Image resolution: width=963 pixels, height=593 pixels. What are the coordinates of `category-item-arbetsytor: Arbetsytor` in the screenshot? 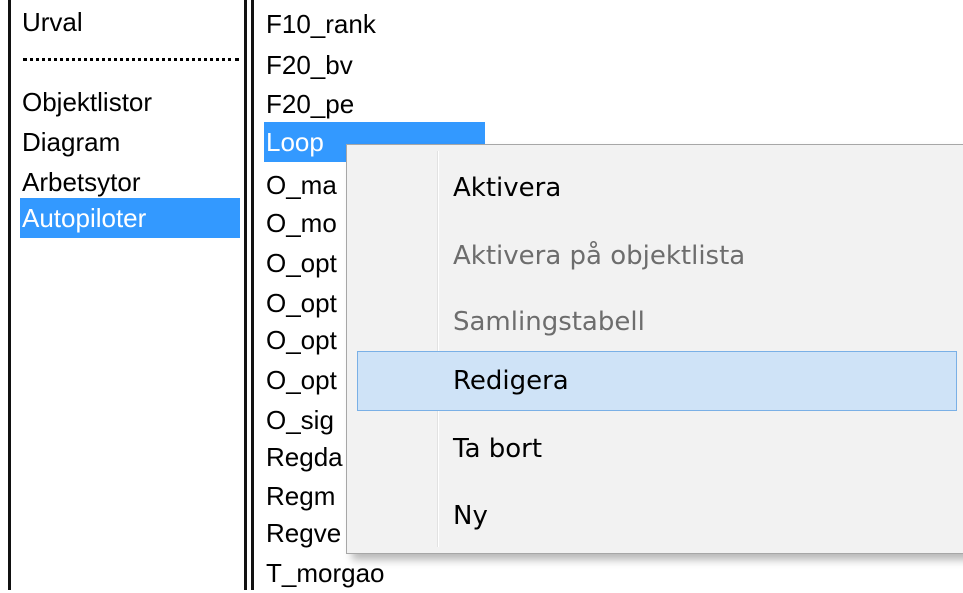 It's located at (80, 182).